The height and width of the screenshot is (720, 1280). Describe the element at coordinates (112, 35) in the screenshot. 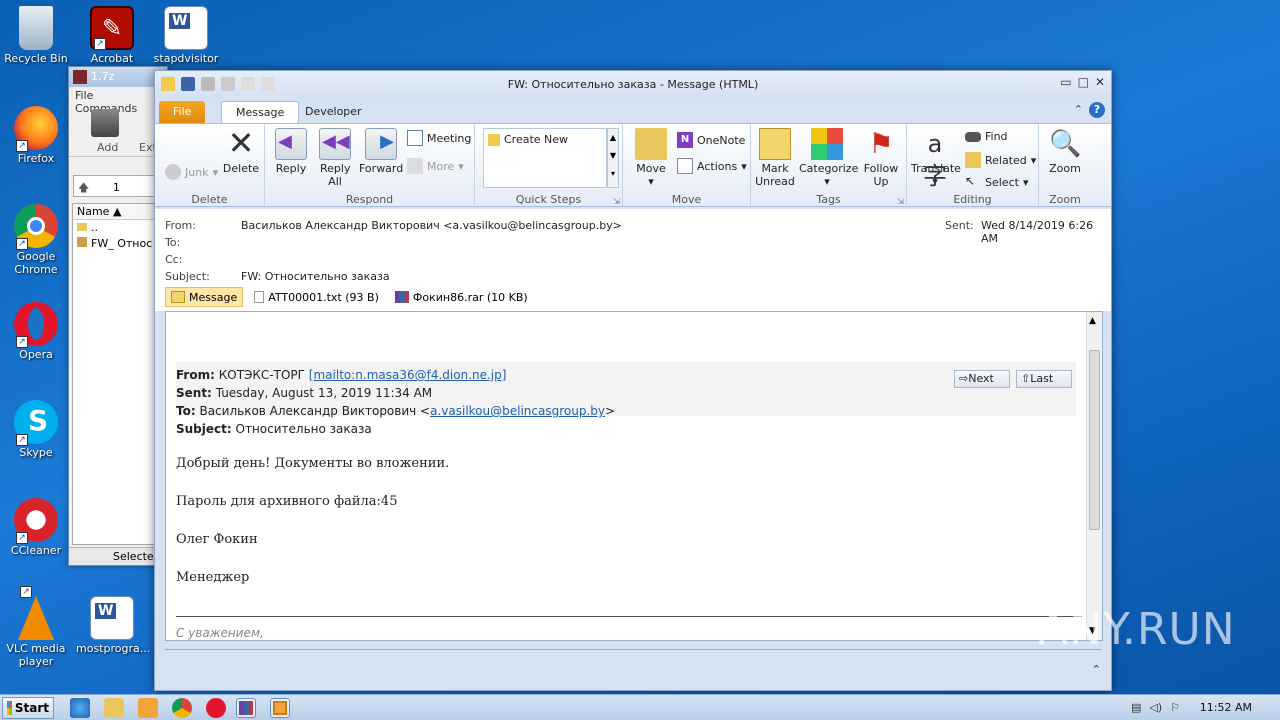

I see `desktop-icon-acrobat: ✎ ↗ Acrobat` at that location.